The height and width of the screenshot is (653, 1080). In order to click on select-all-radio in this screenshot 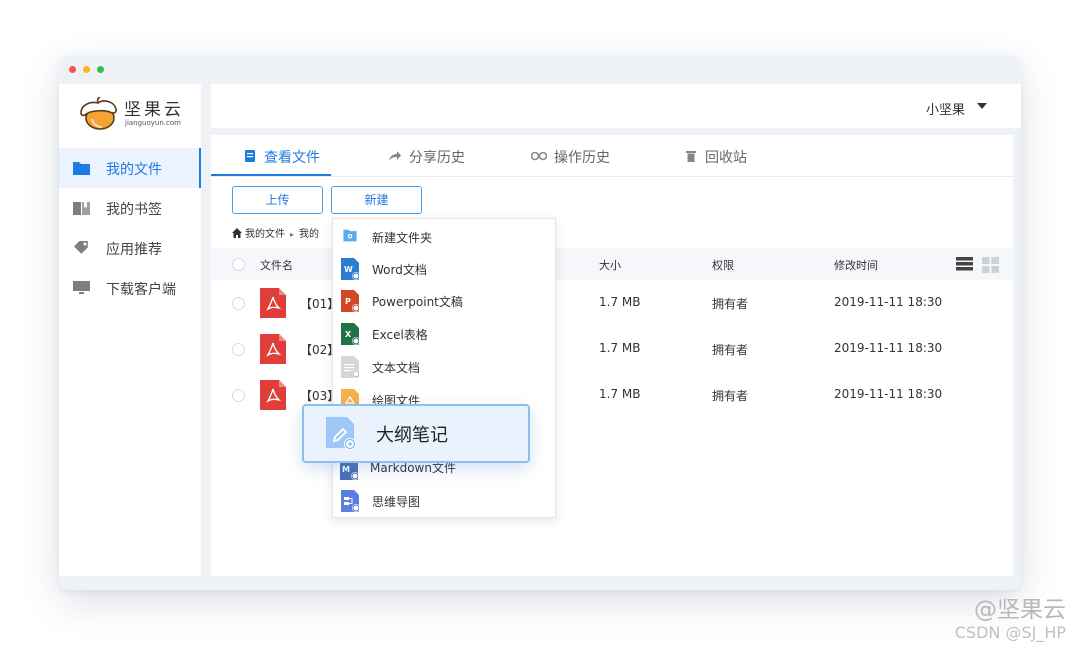, I will do `click(238, 264)`.